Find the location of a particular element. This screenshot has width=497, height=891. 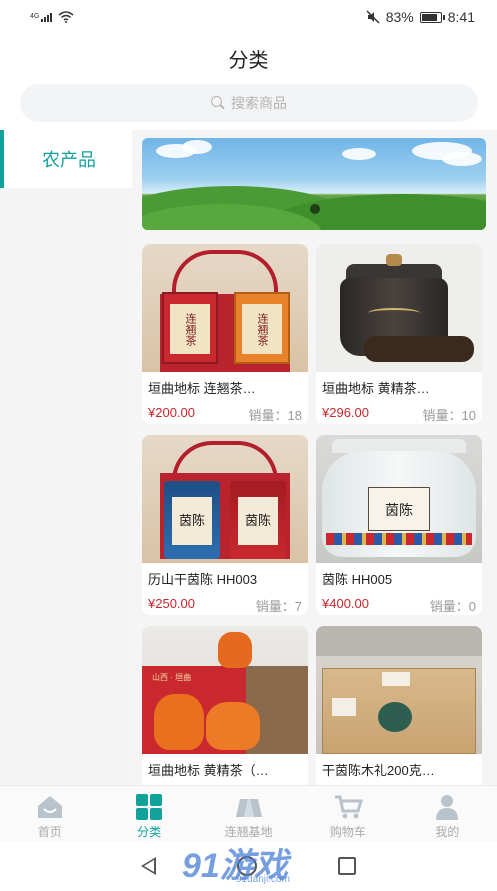

home-button-icon is located at coordinates (246, 866).